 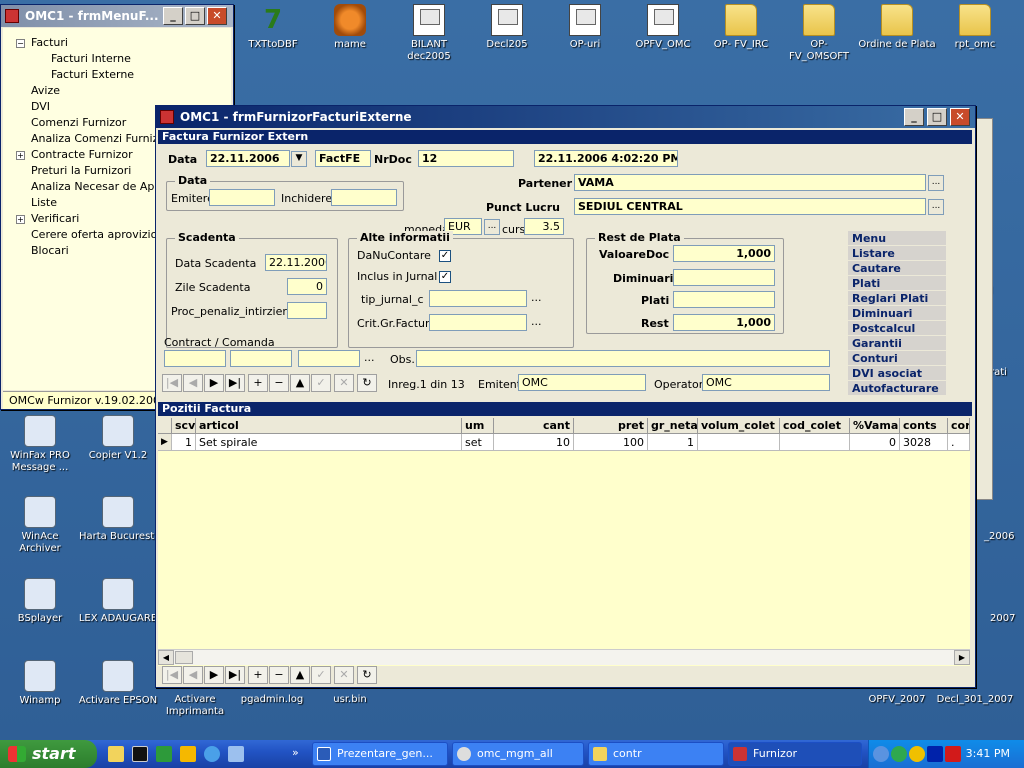 I want to click on quicklaunch-overflow-icon: », so click(x=295, y=752).